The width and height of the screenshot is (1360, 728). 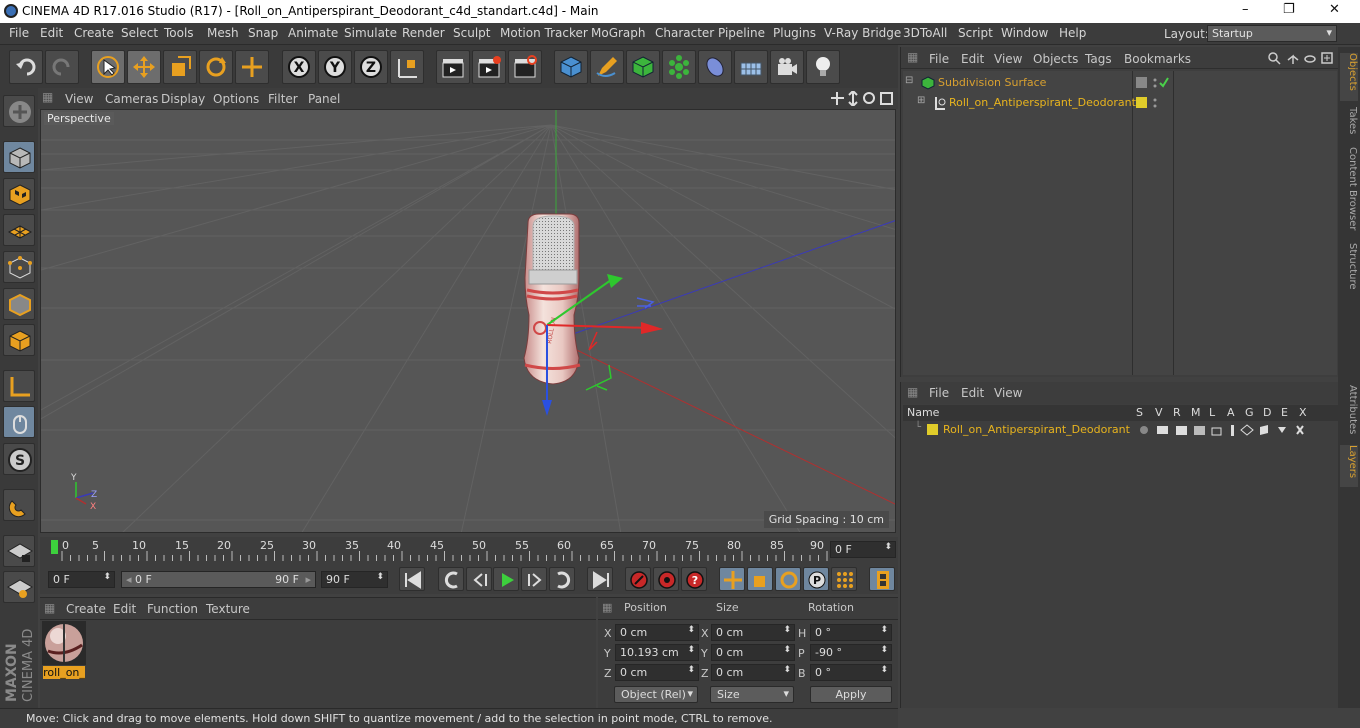 What do you see at coordinates (1272, 33) in the screenshot?
I see `layout-select: Startup ▾` at bounding box center [1272, 33].